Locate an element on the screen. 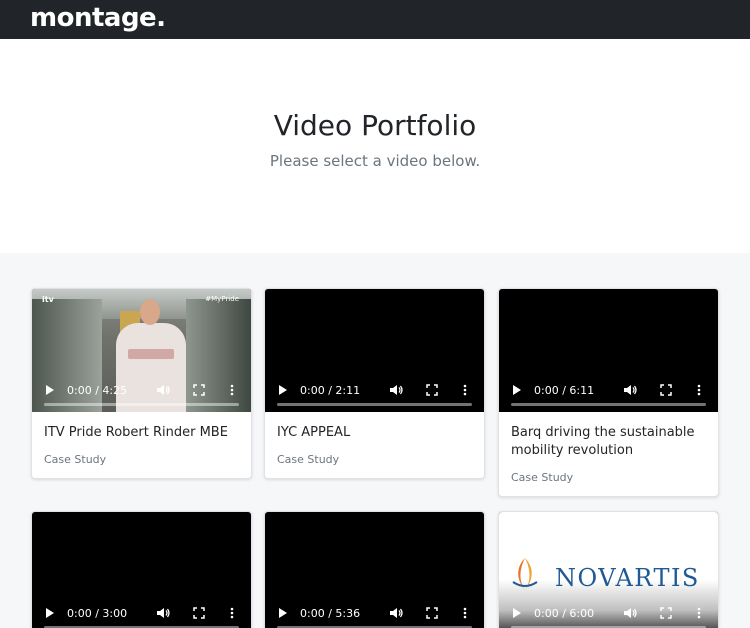 This screenshot has width=750, height=628. navbar: montage. is located at coordinates (375, 19).